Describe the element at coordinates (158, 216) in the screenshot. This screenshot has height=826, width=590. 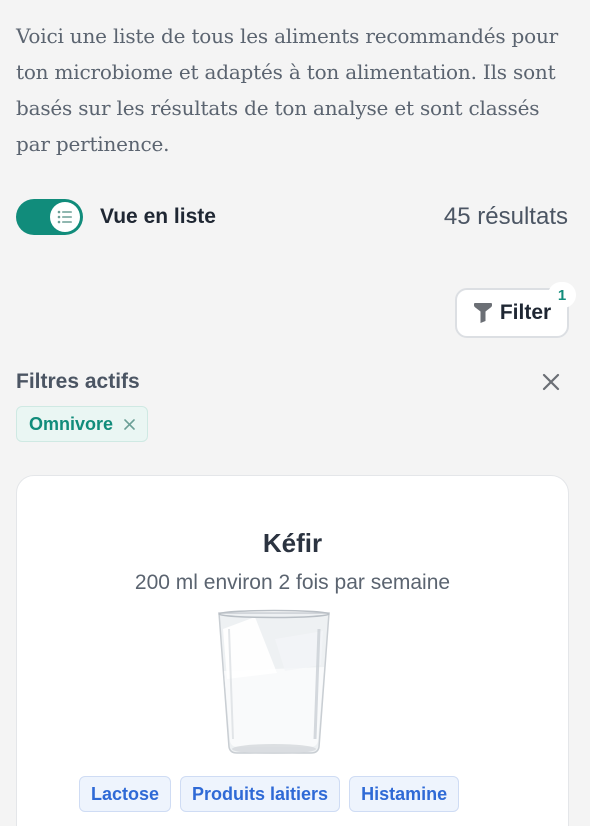
I see `view-toggle-label: Vue en liste` at that location.